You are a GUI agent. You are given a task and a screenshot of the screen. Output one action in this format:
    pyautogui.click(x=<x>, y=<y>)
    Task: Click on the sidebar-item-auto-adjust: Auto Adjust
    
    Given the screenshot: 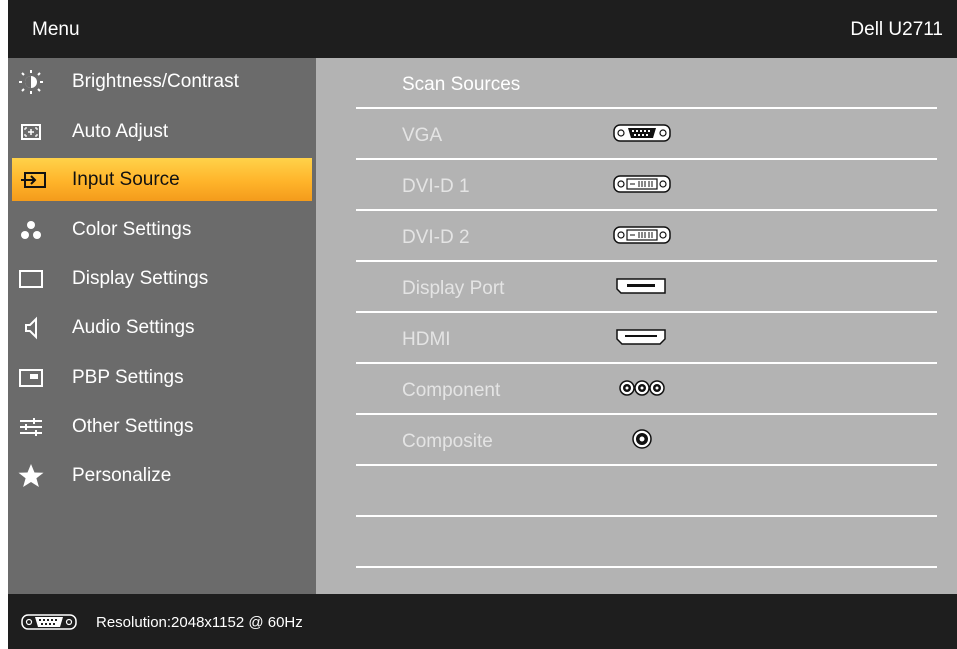 What is the action you would take?
    pyautogui.click(x=162, y=131)
    